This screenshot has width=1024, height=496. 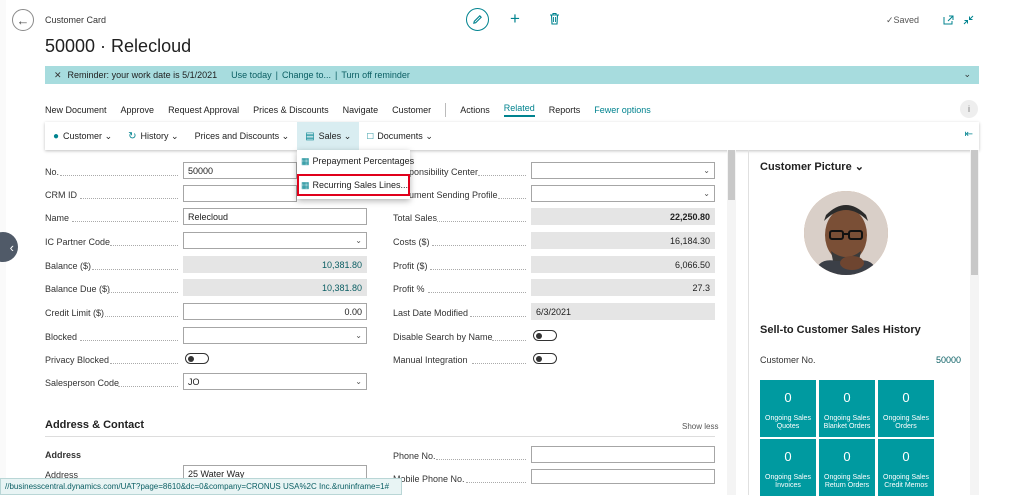 What do you see at coordinates (443, 337) in the screenshot?
I see `disable-search-label: Disable Search by Name` at bounding box center [443, 337].